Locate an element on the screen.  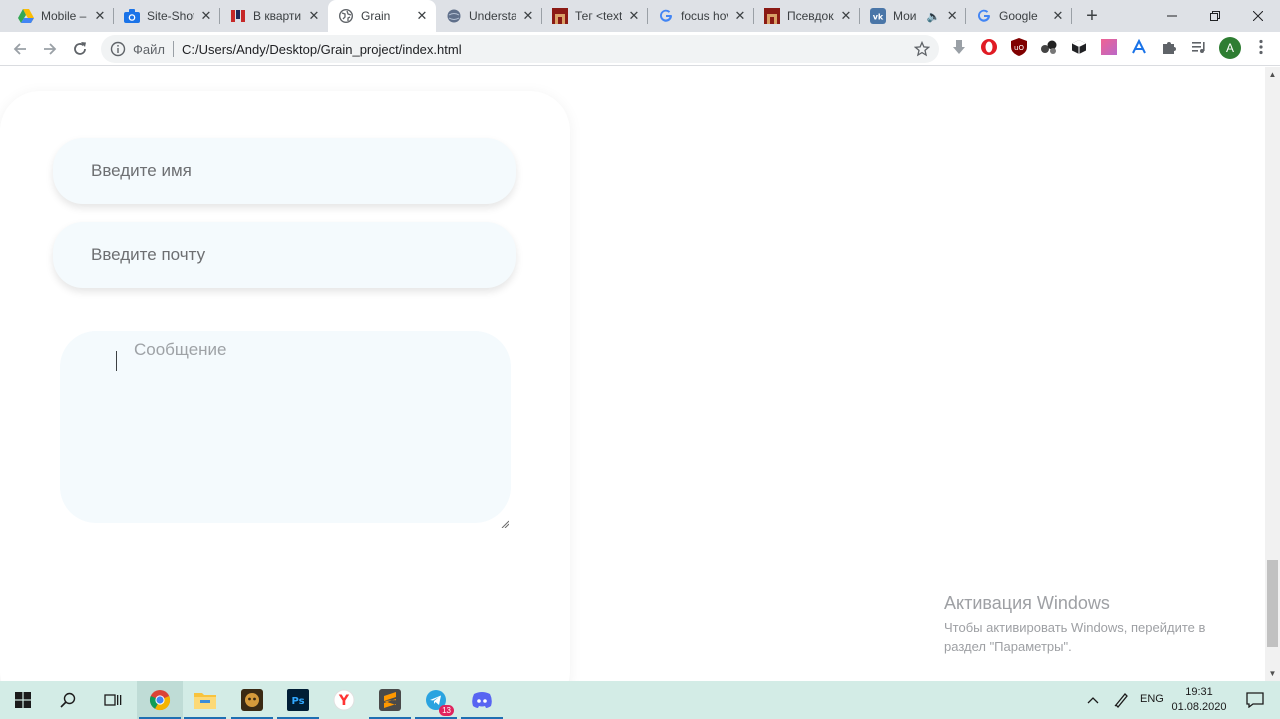
tab-pseudoclass: Псевдокл ✕ is located at coordinates (807, 16).